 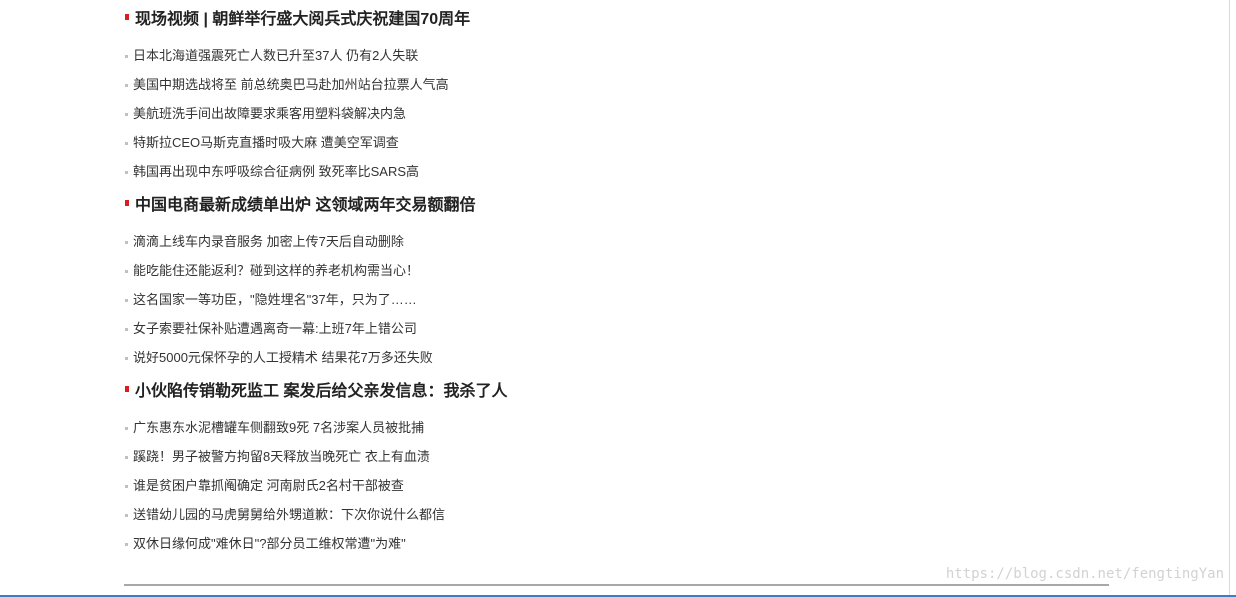 What do you see at coordinates (619, 543) in the screenshot?
I see `news-item-link: 双休日缘何成"难休日"?部分员工维权常遭"为难"` at bounding box center [619, 543].